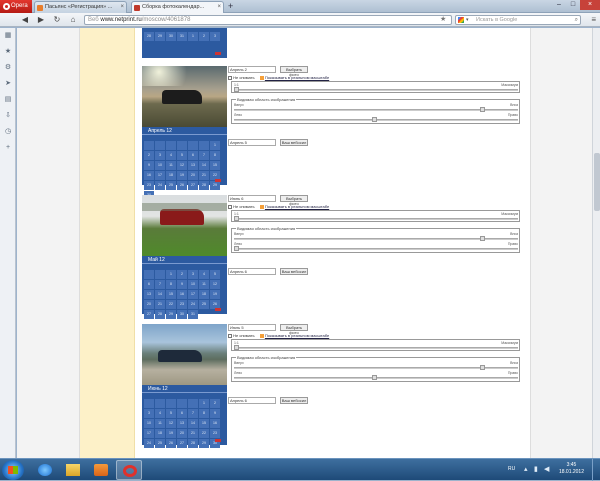 The height and width of the screenshot is (481, 600). I want to click on tray-arrow-icon: ▴, so click(526, 469).